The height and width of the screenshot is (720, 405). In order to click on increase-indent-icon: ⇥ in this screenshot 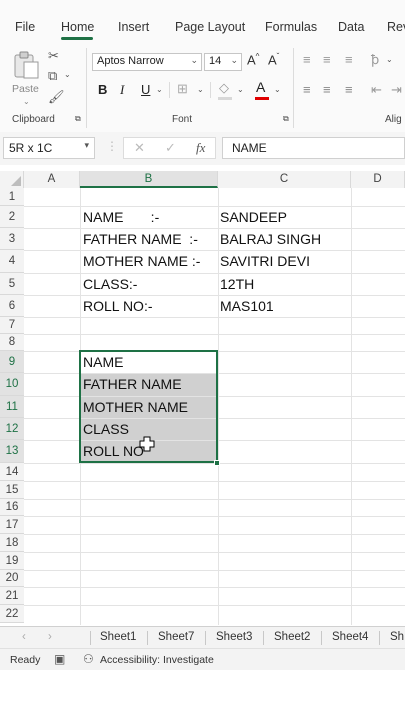, I will do `click(396, 90)`.